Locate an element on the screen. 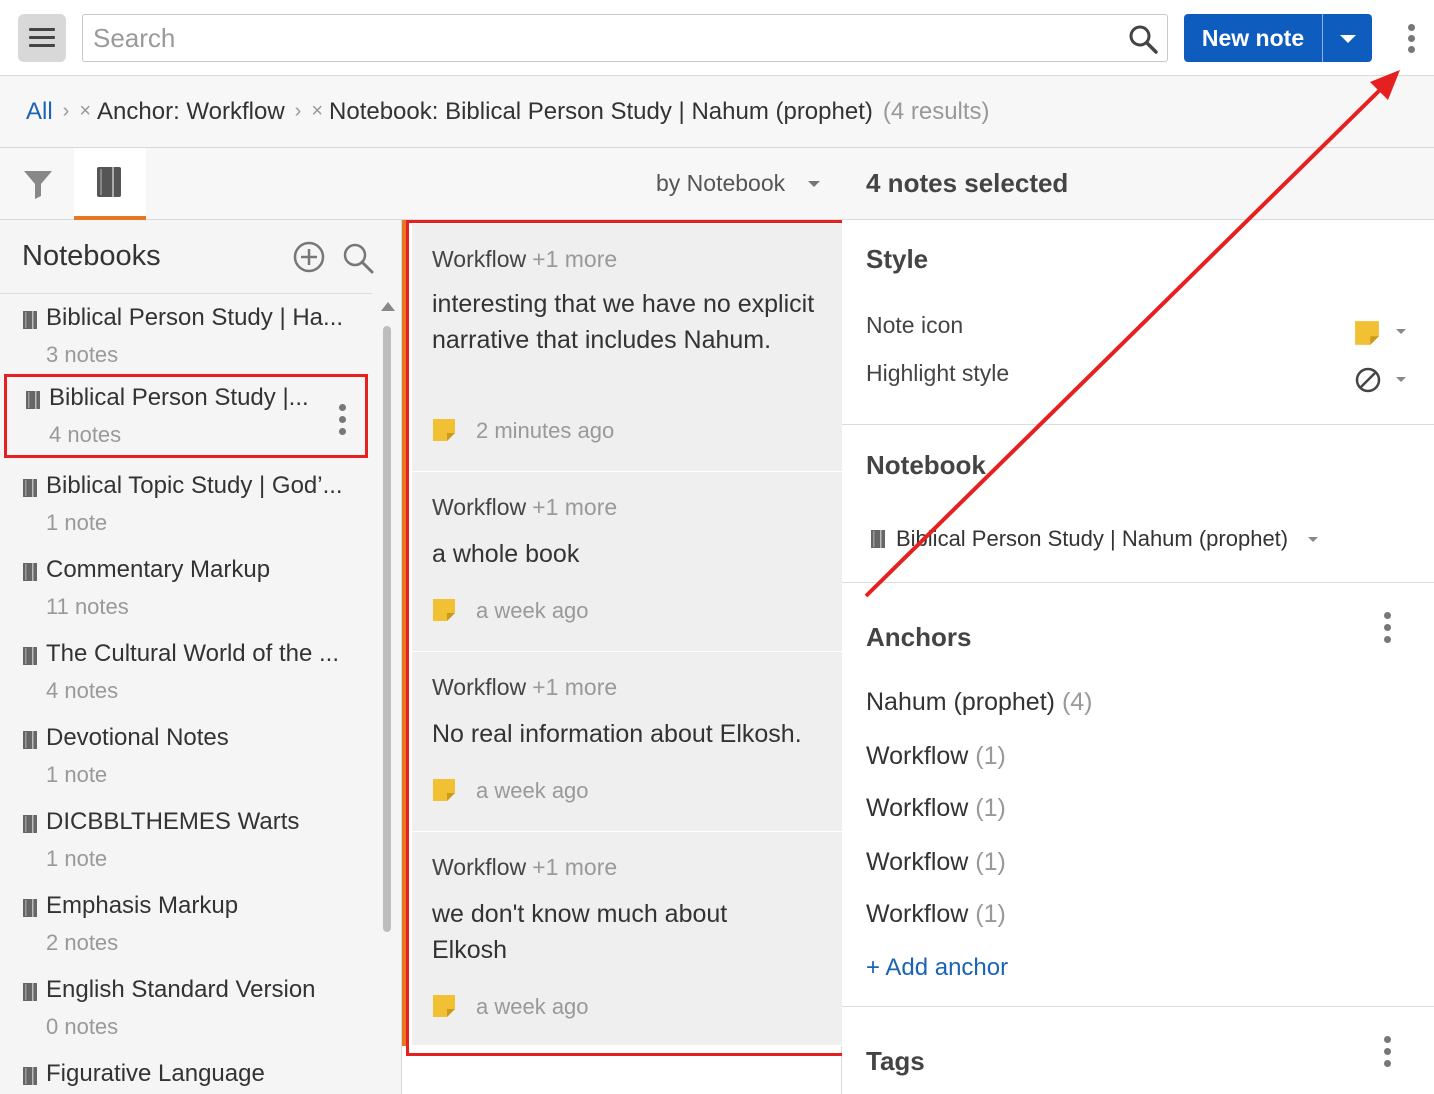 Image resolution: width=1434 pixels, height=1094 pixels. notebook-list-item: Devotional Notes 1 note is located at coordinates (186, 756).